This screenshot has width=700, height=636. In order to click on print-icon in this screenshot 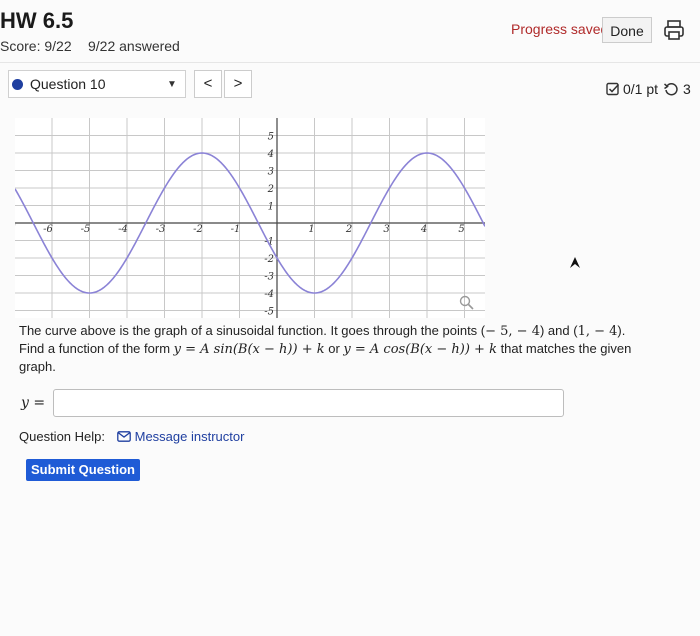, I will do `click(674, 30)`.